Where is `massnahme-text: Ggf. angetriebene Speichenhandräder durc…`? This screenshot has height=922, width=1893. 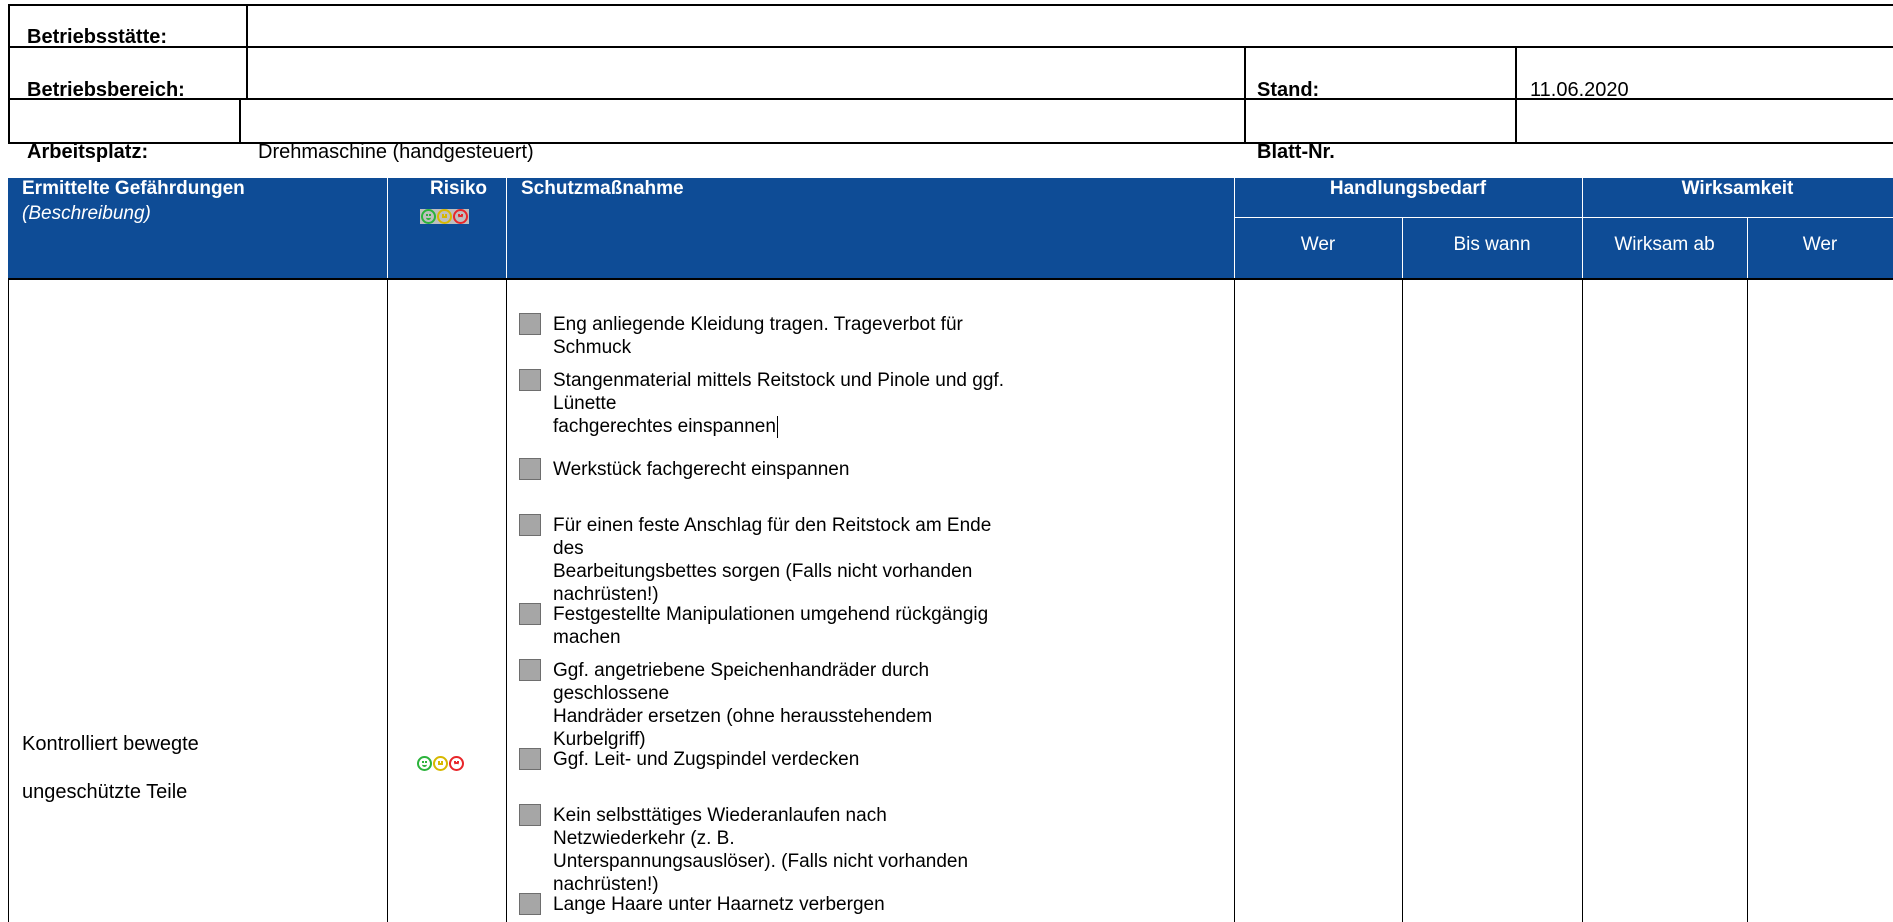 massnahme-text: Ggf. angetriebene Speichenhandräder durc… is located at coordinates (743, 705).